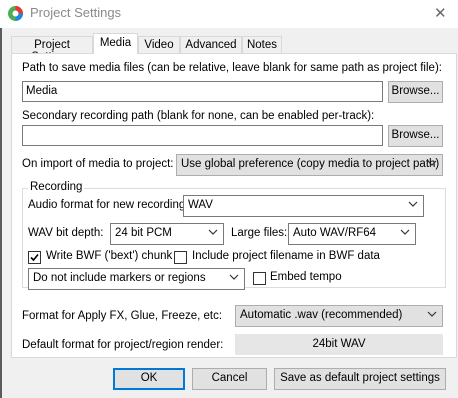 The height and width of the screenshot is (398, 458). Describe the element at coordinates (15, 13) in the screenshot. I see `reaper-logo-icon` at that location.